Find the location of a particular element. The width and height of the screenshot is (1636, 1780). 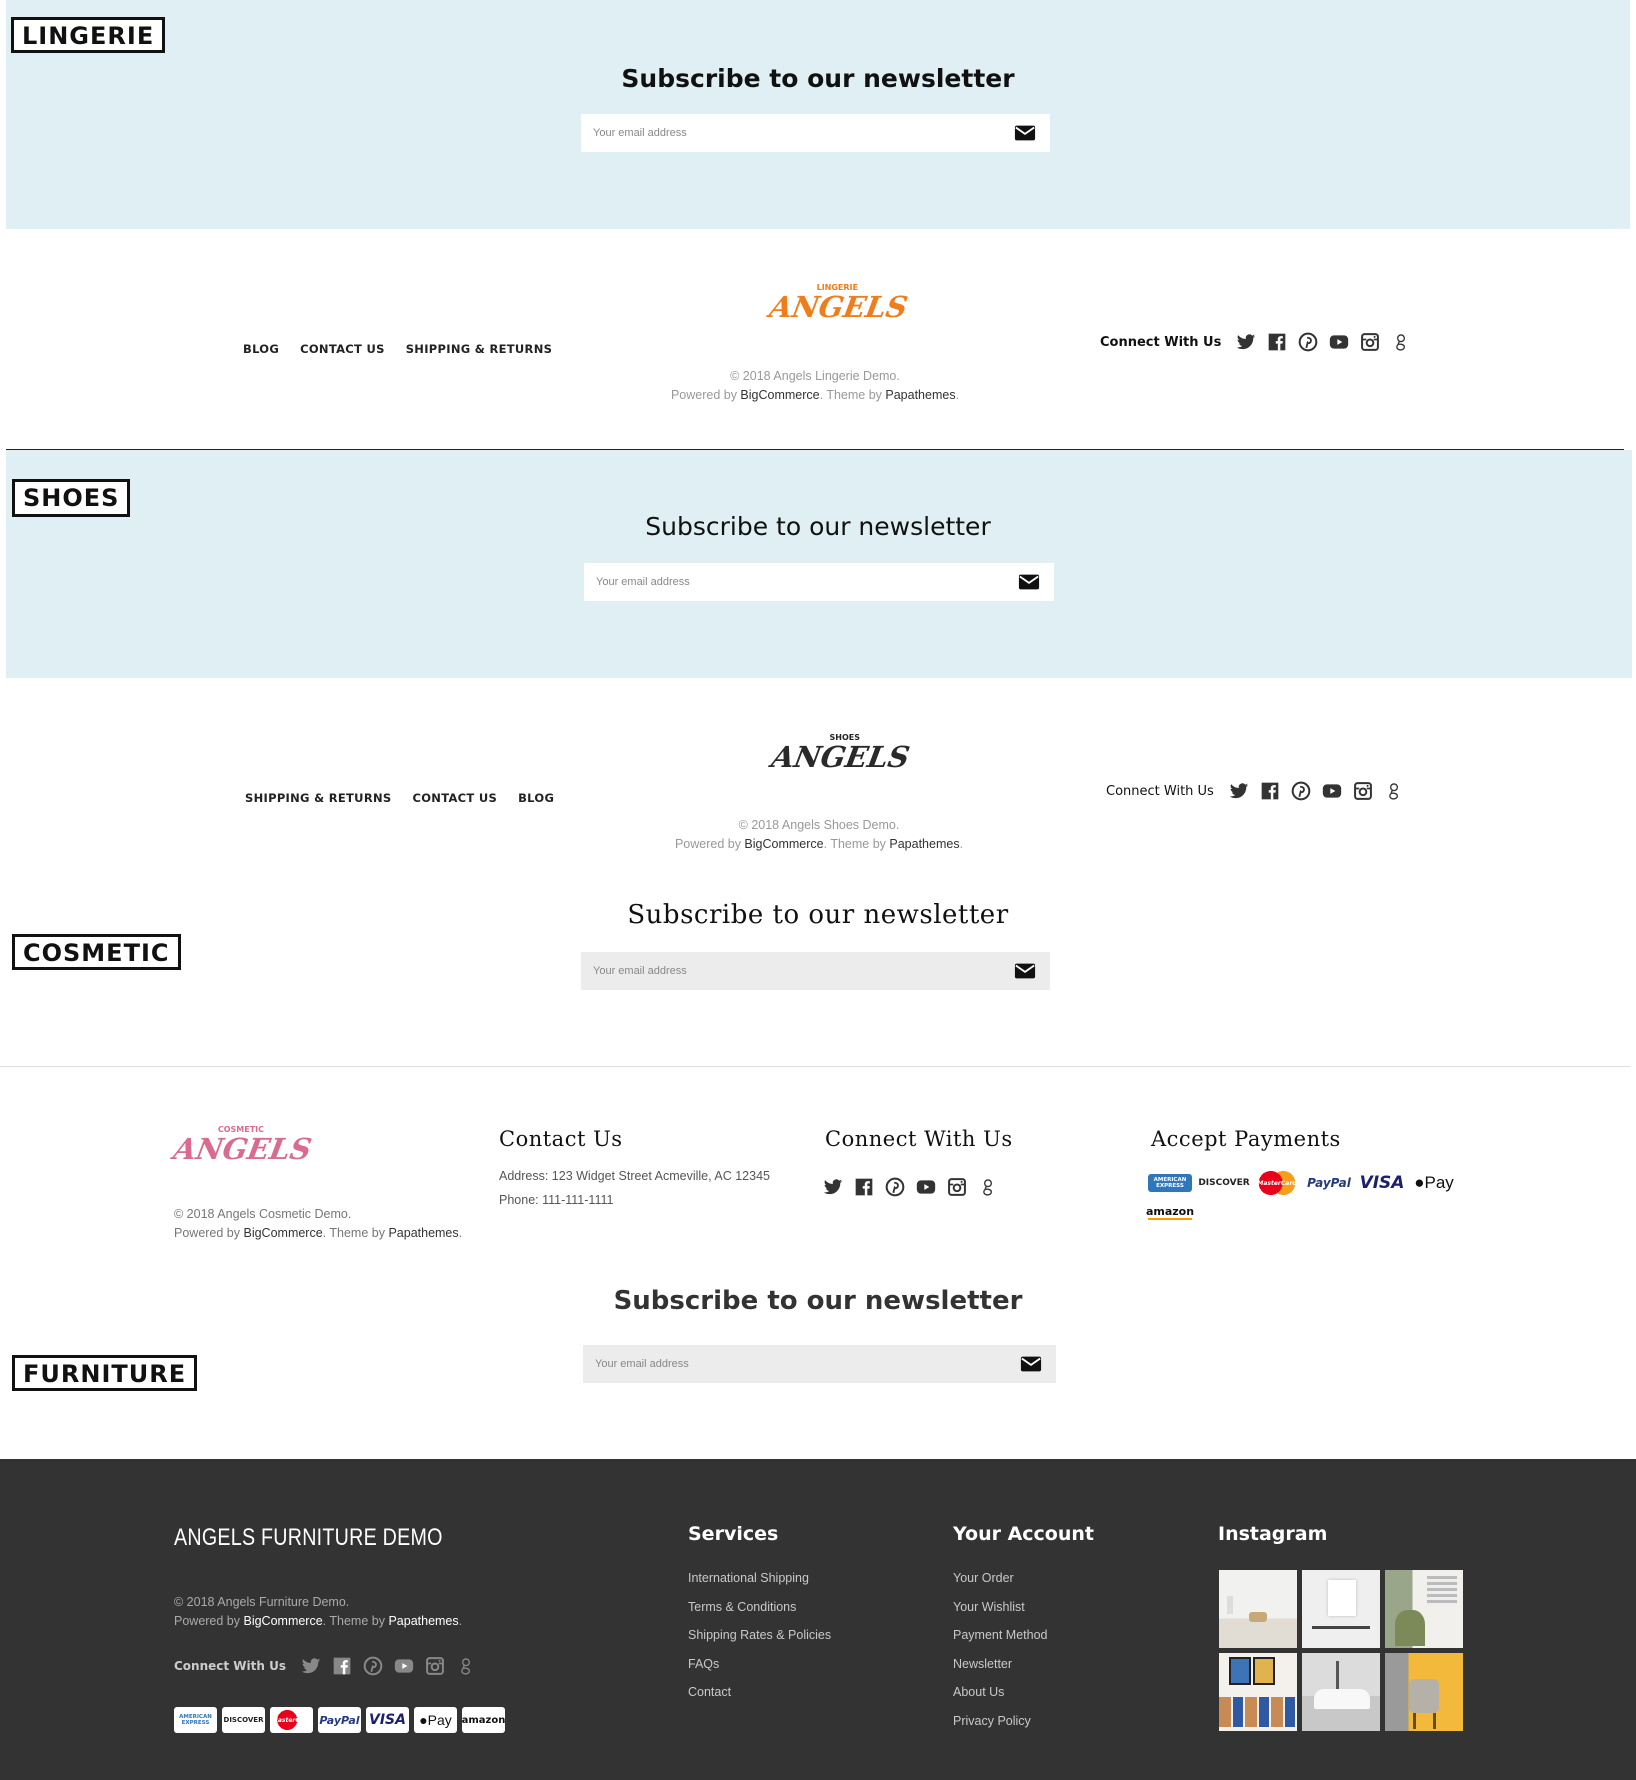

paypal-icon: PayPal is located at coordinates (1329, 1183).